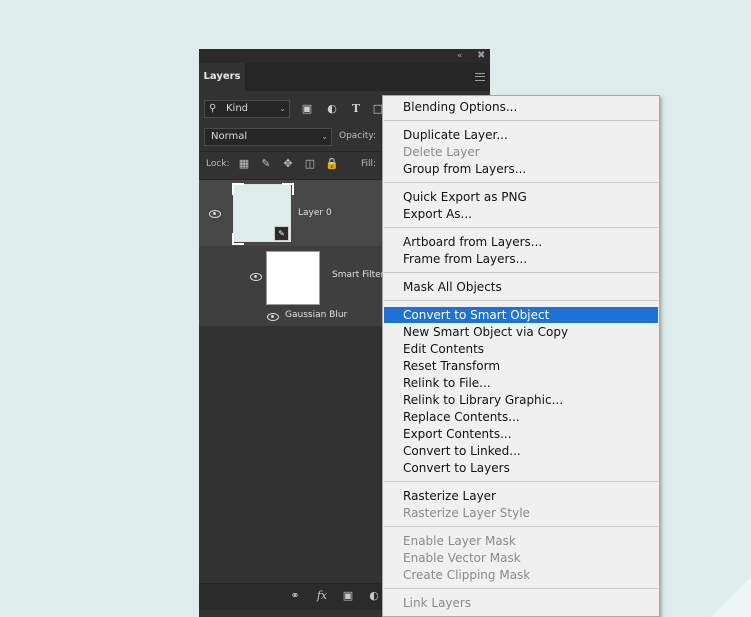 The image size is (751, 617). I want to click on menu-item-mask-all-objects: Mask All Objects, so click(521, 287).